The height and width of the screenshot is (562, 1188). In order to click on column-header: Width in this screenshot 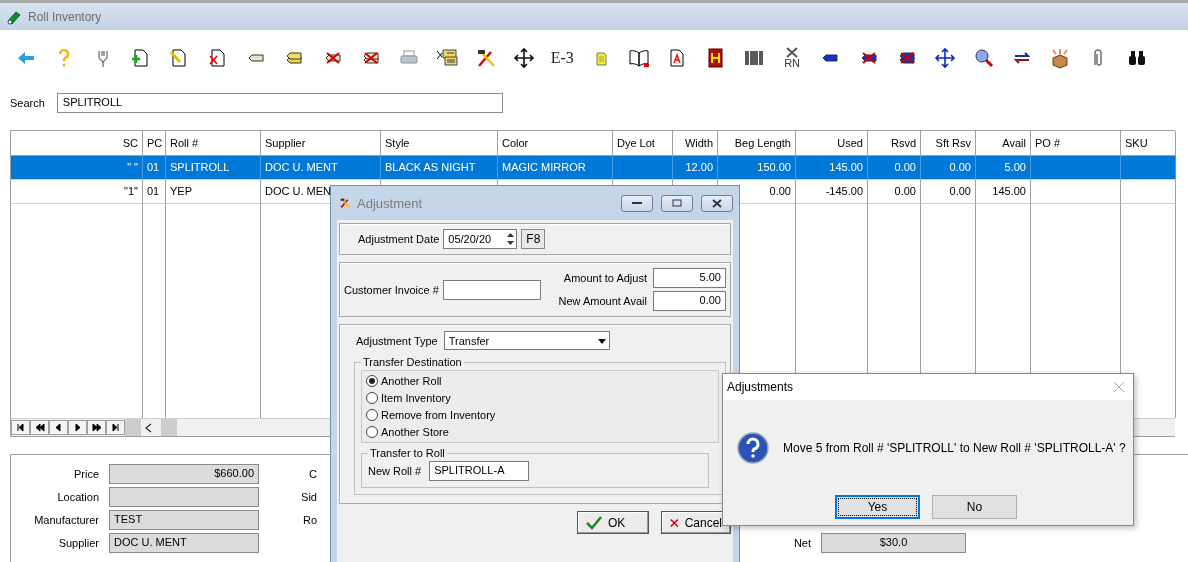, I will do `click(695, 143)`.